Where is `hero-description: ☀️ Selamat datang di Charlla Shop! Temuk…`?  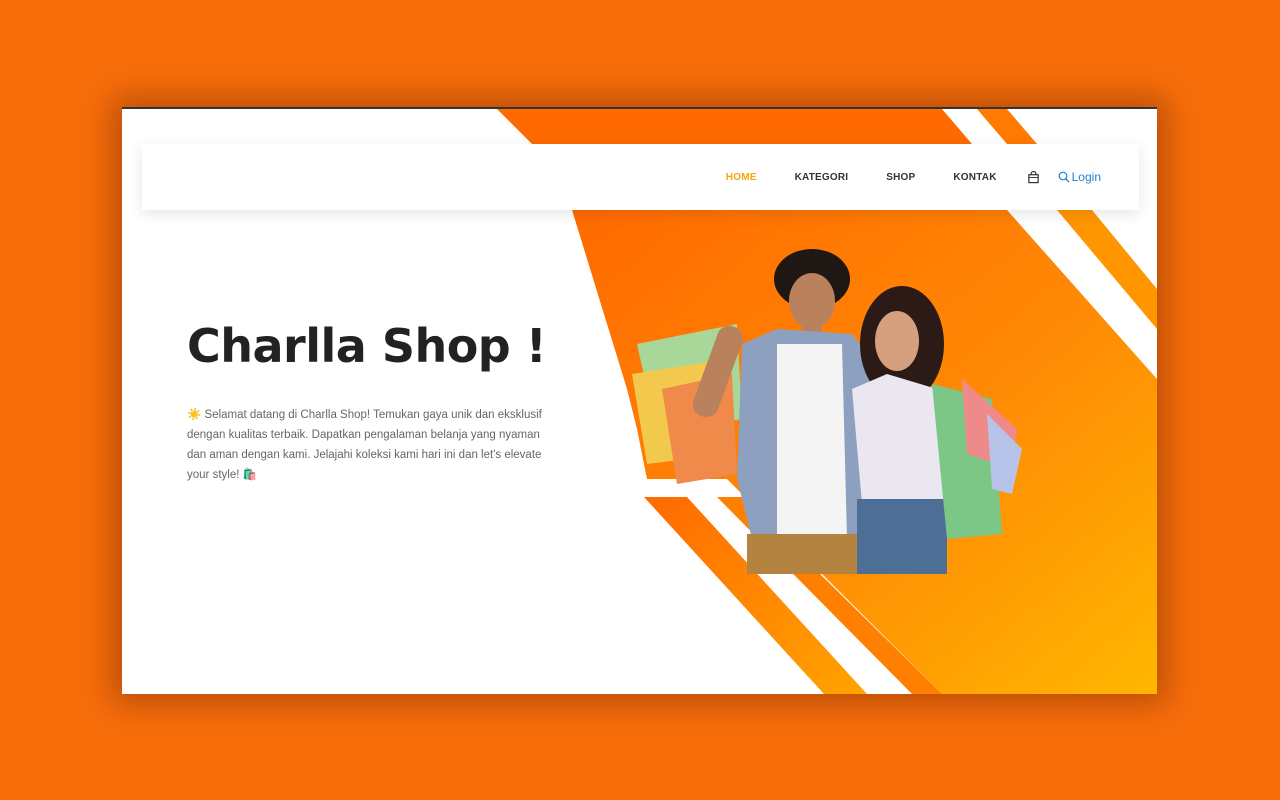 hero-description: ☀️ Selamat datang di Charlla Shop! Temuk… is located at coordinates (369, 445).